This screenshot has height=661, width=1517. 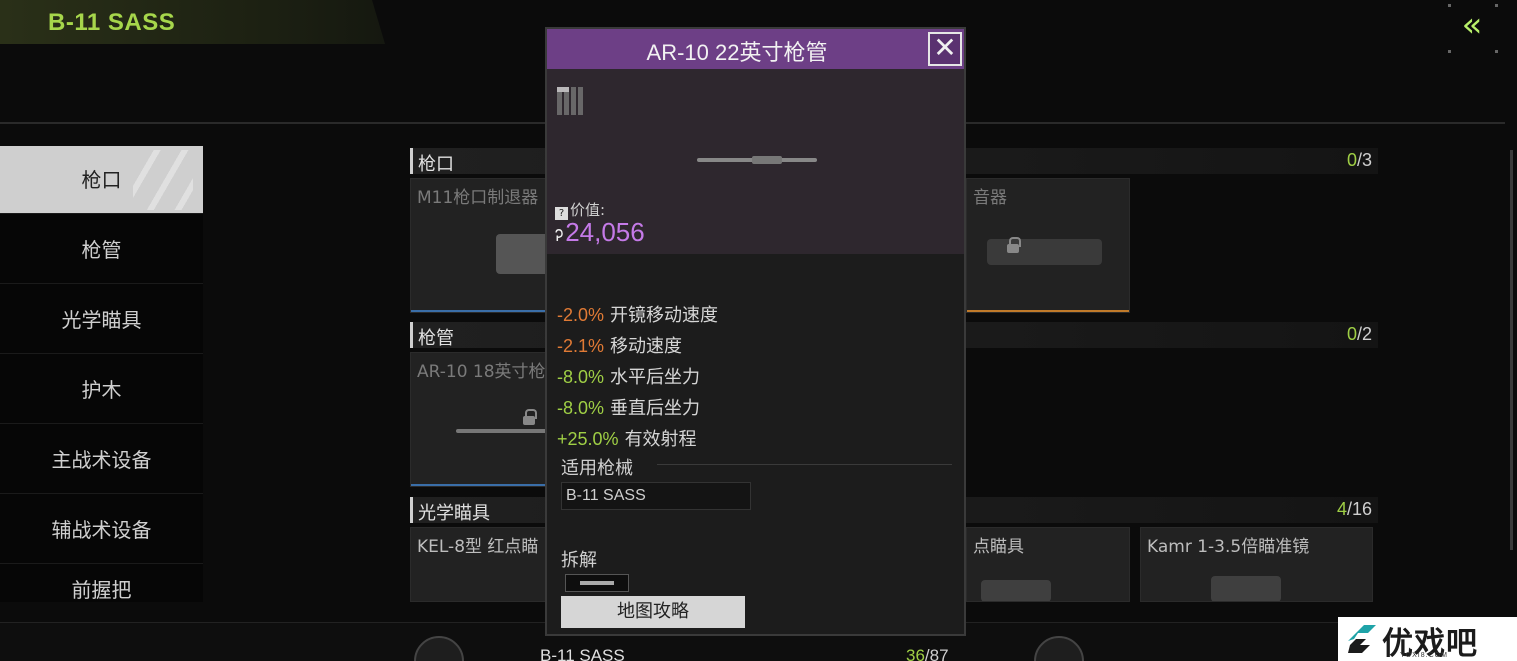 I want to click on modal-header: AR-10 22英寸枪管 ✕, so click(x=755, y=49).